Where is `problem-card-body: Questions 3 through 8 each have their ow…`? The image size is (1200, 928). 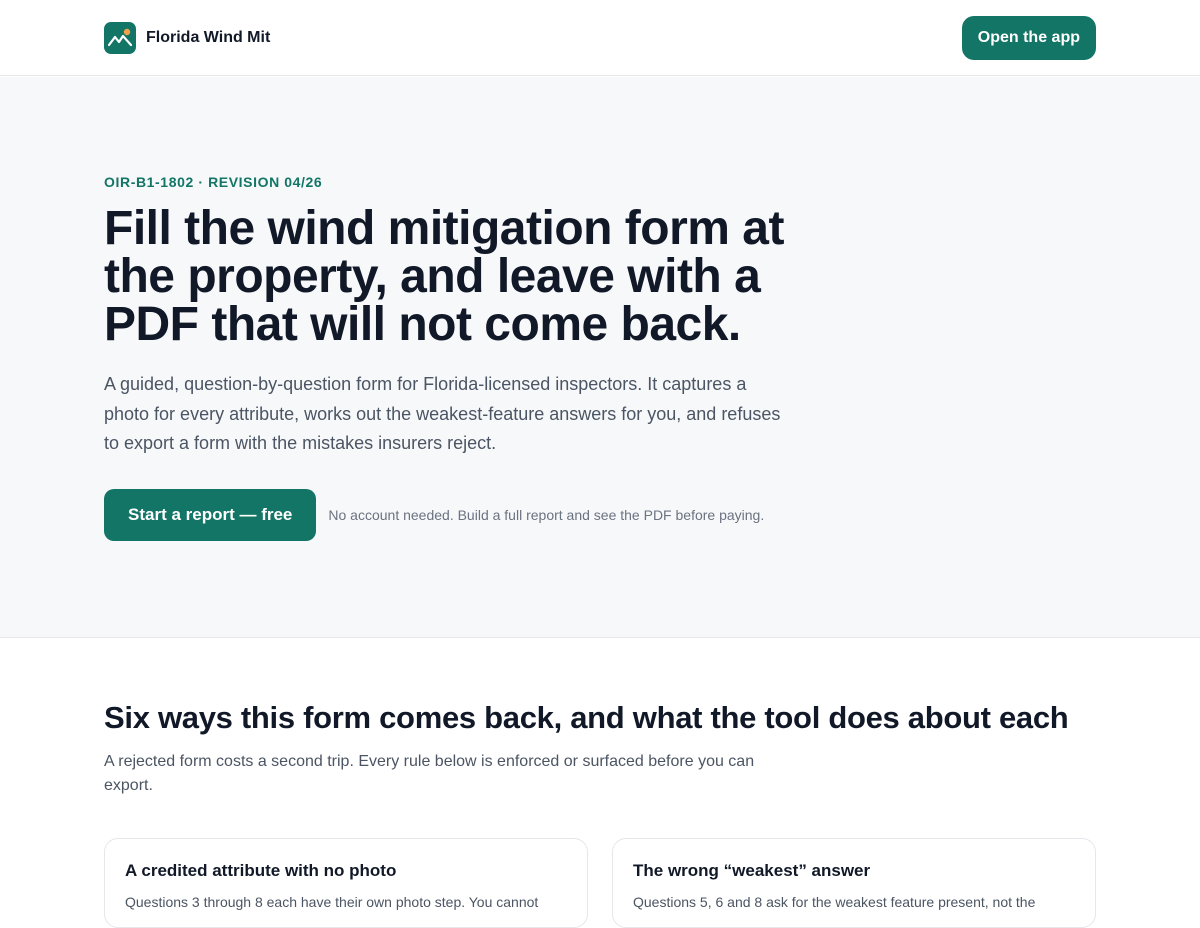 problem-card-body: Questions 3 through 8 each have their ow… is located at coordinates (332, 902).